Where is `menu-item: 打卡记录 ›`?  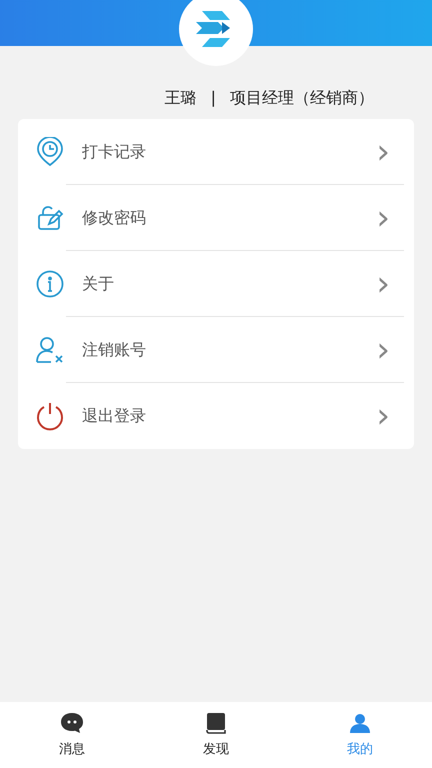 menu-item: 打卡记录 › is located at coordinates (216, 152).